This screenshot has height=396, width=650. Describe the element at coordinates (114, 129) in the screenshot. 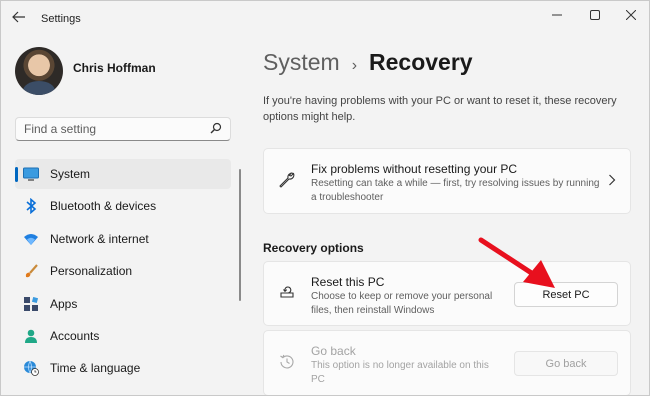

I see `search-input` at that location.